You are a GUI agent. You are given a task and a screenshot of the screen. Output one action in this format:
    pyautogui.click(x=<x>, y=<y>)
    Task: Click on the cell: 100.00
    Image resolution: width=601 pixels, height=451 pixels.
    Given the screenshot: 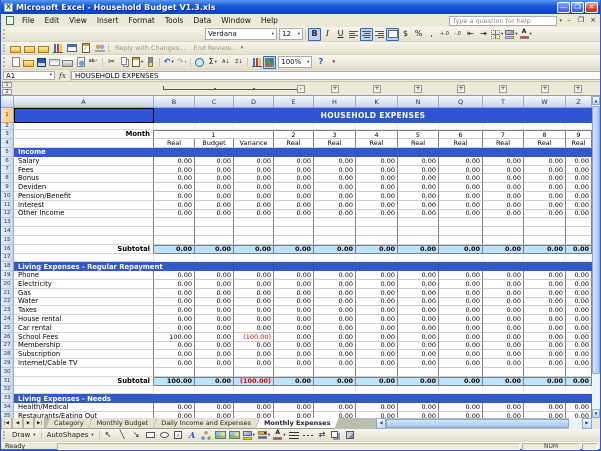 What is the action you would take?
    pyautogui.click(x=174, y=381)
    